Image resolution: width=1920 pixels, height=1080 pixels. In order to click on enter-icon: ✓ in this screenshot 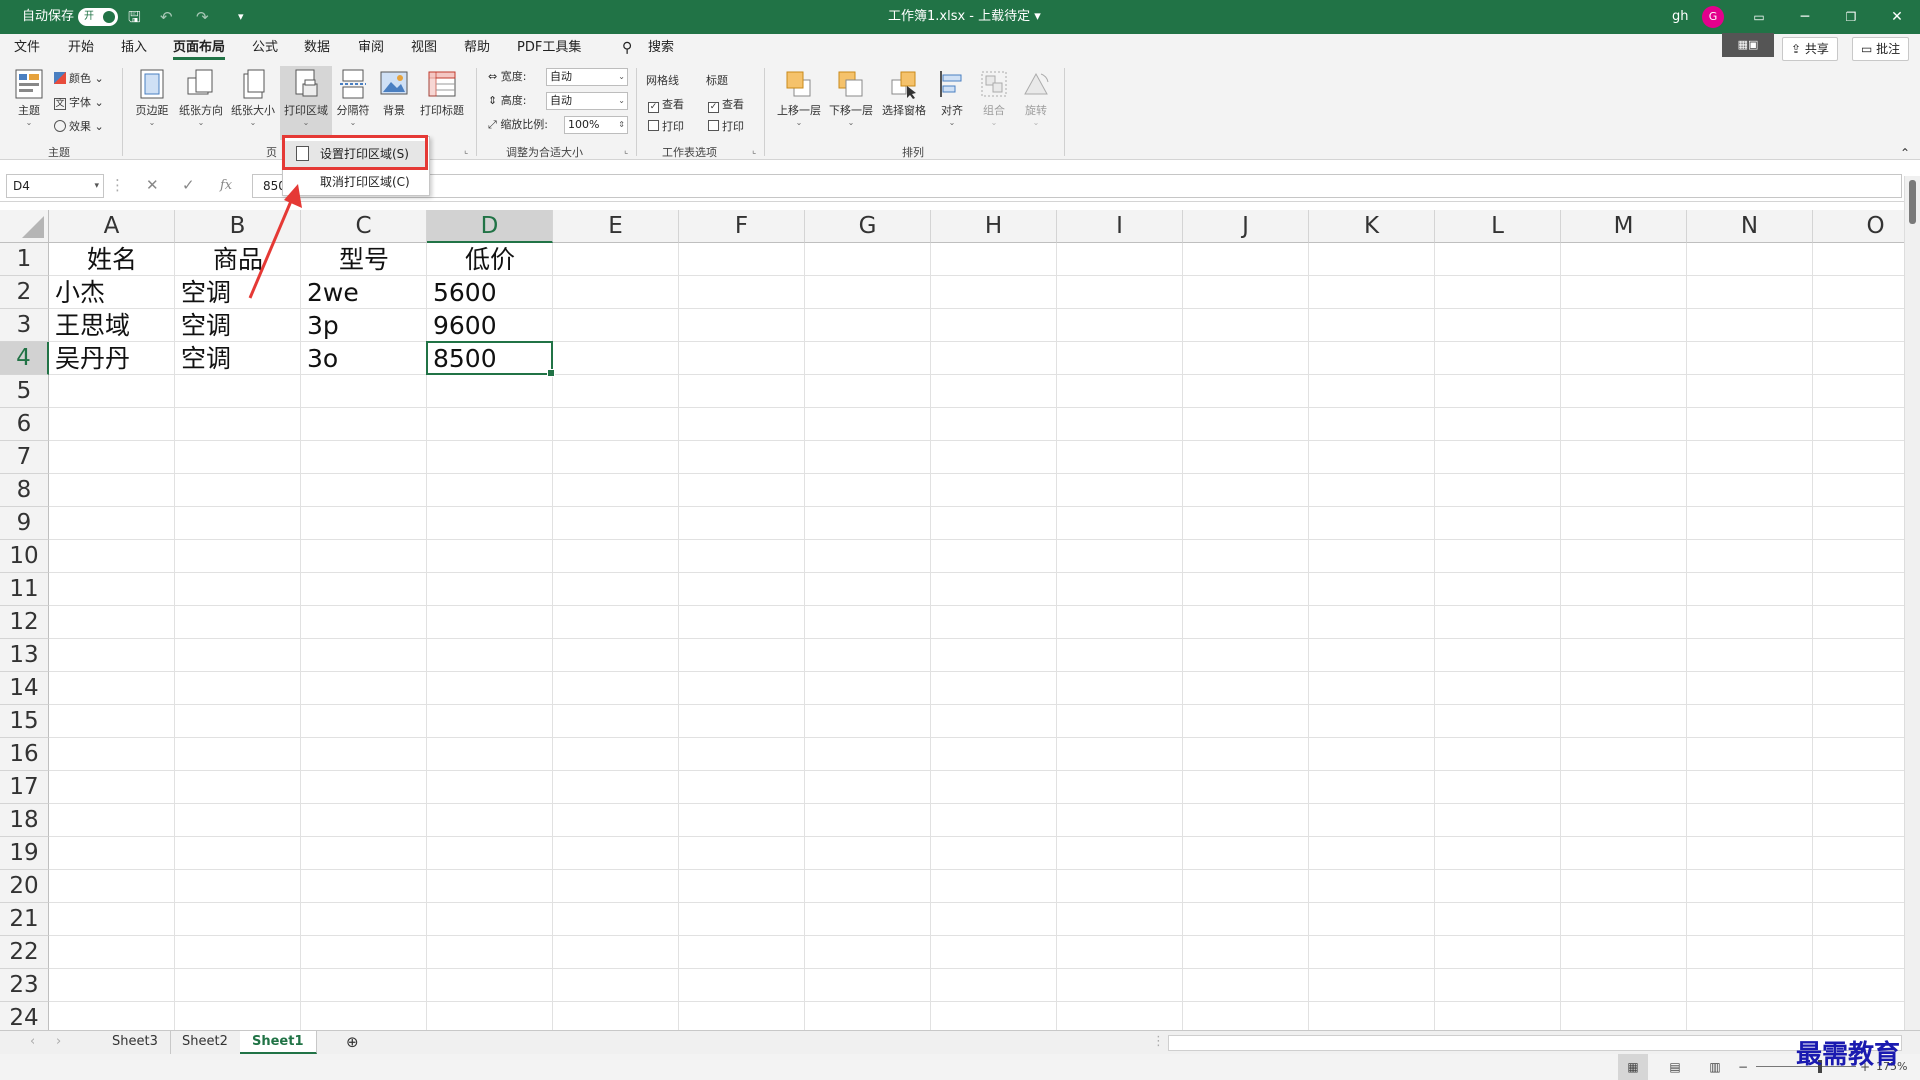, I will do `click(188, 185)`.